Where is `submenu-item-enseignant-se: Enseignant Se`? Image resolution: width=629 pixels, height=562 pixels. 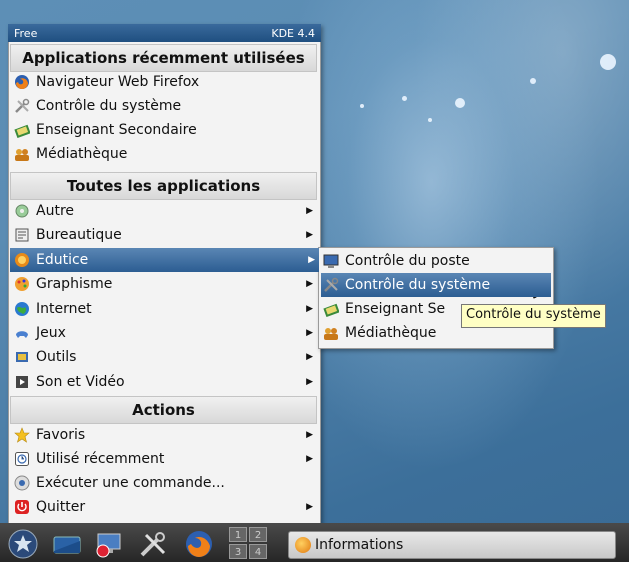
submenu-item-enseignant-se: Enseignant Se is located at coordinates (436, 309).